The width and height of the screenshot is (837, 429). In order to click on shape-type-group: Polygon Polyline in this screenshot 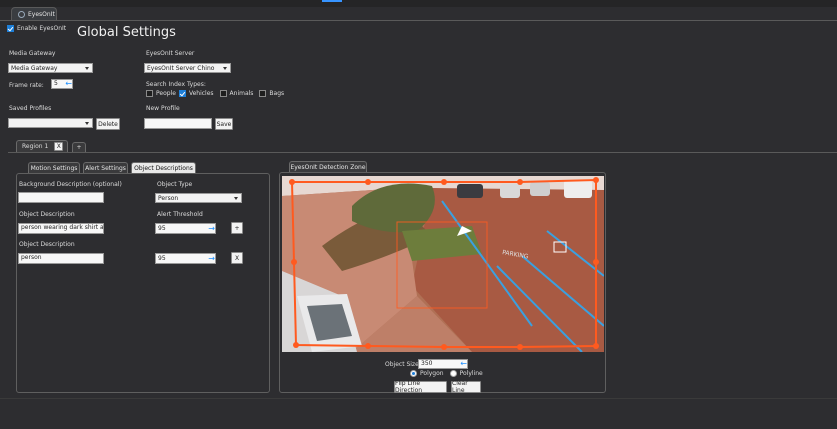, I will do `click(446, 373)`.